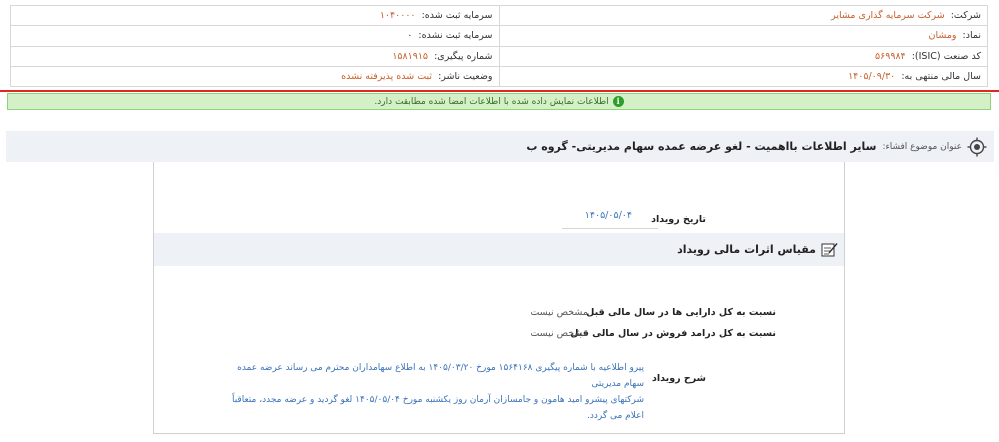  What do you see at coordinates (610, 228) in the screenshot?
I see `event-date-underline` at bounding box center [610, 228].